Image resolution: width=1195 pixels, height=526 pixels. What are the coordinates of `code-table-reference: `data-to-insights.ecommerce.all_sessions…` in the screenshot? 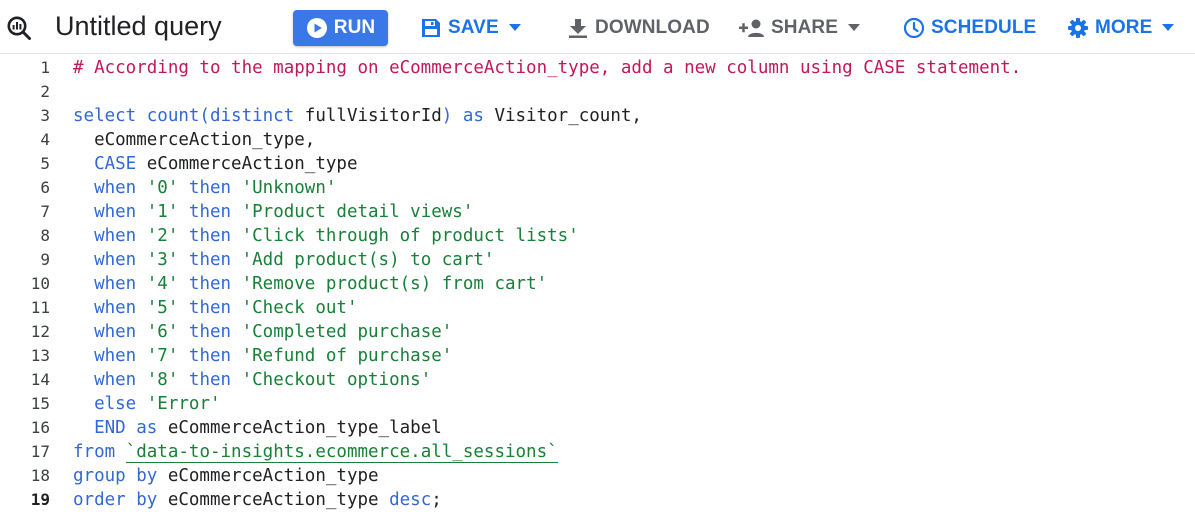 It's located at (341, 452).